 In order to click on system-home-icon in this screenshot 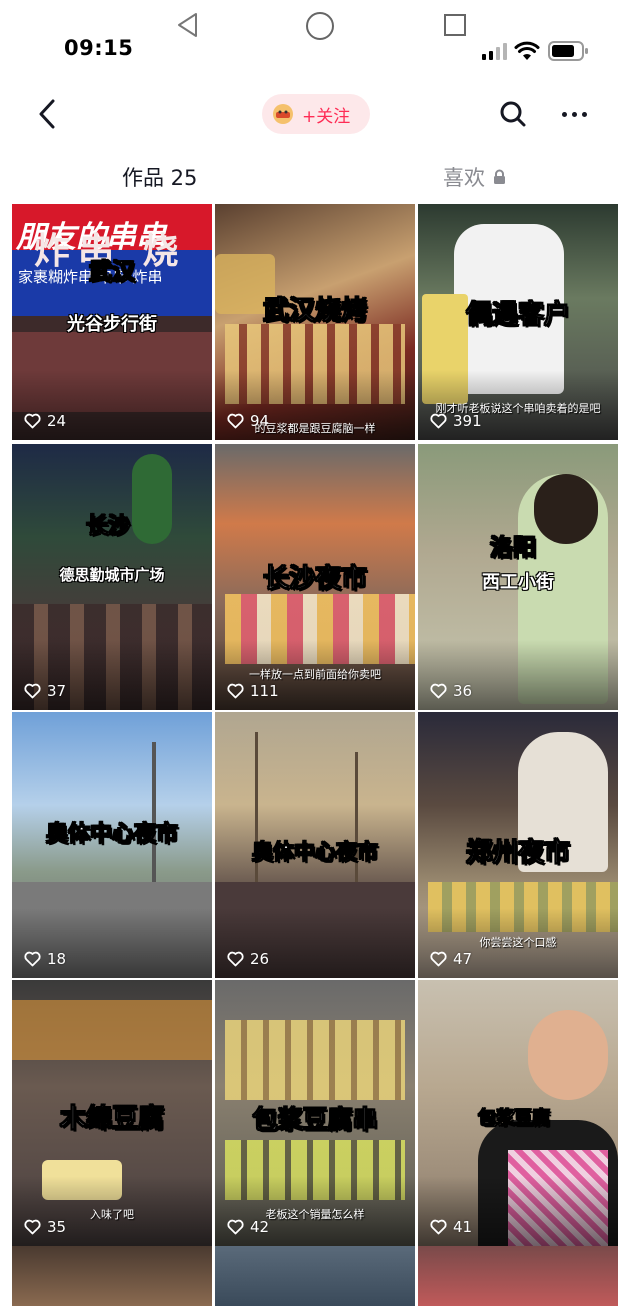, I will do `click(320, 26)`.